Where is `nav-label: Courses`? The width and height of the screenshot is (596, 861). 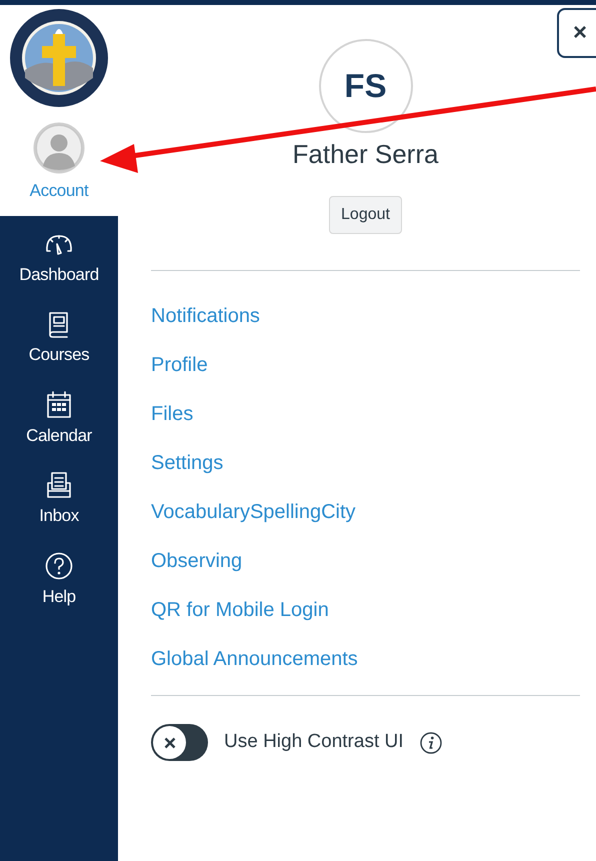
nav-label: Courses is located at coordinates (59, 355).